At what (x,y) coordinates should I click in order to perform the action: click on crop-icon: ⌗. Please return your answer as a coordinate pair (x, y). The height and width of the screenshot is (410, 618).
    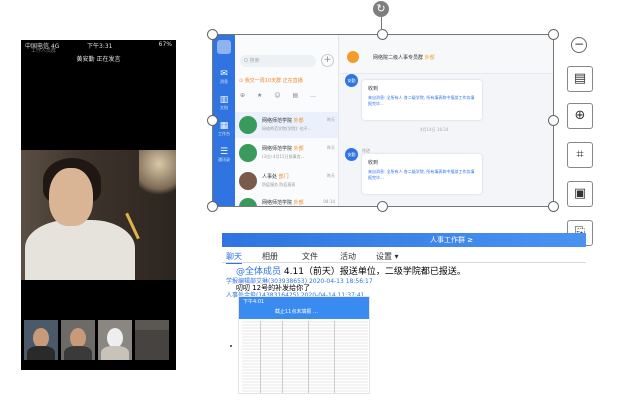
    Looking at the image, I should click on (580, 155).